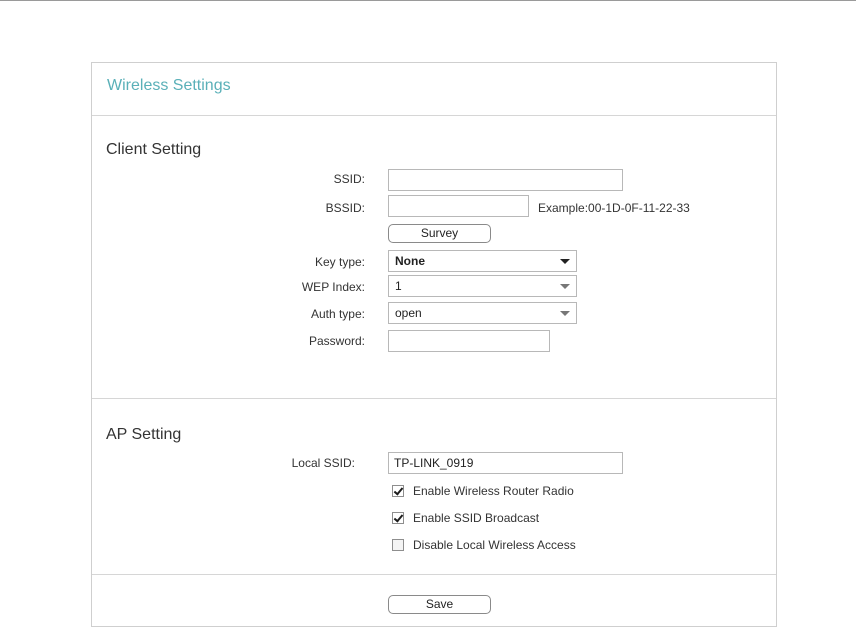 This screenshot has width=856, height=629. What do you see at coordinates (614, 208) in the screenshot?
I see `bssid-example-hint: Example:00-1D-0F-11-22-33` at bounding box center [614, 208].